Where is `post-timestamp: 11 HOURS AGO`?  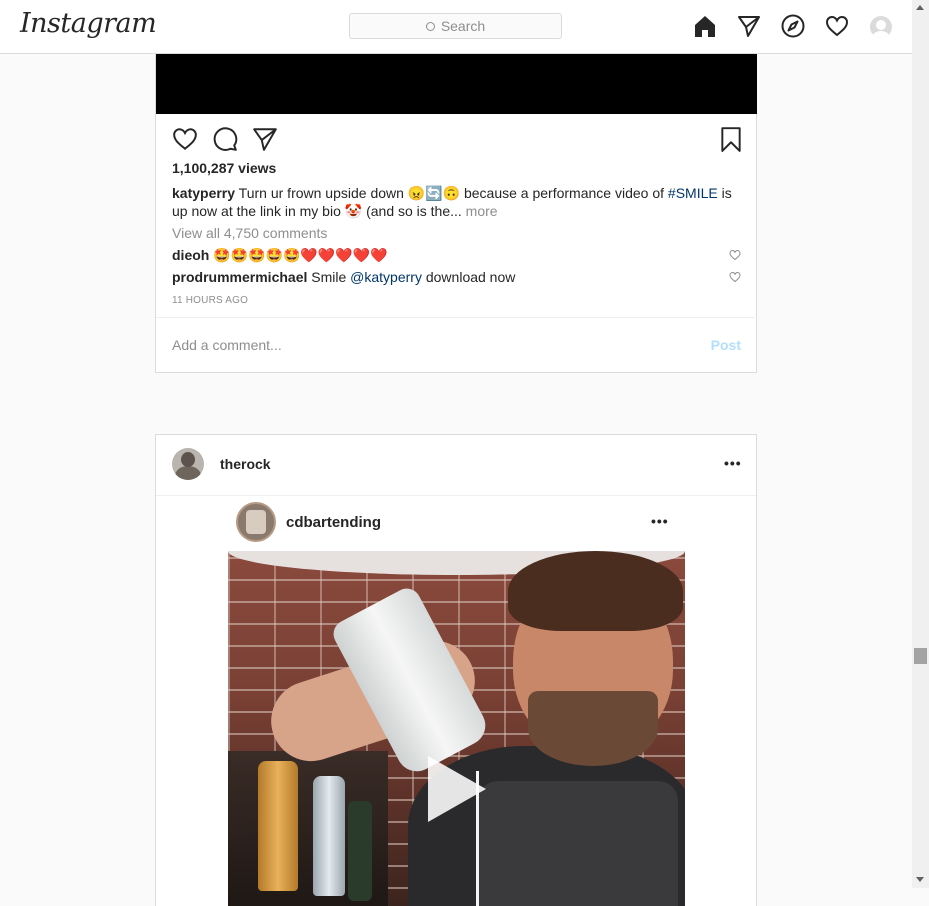
post-timestamp: 11 HOURS AGO is located at coordinates (210, 300).